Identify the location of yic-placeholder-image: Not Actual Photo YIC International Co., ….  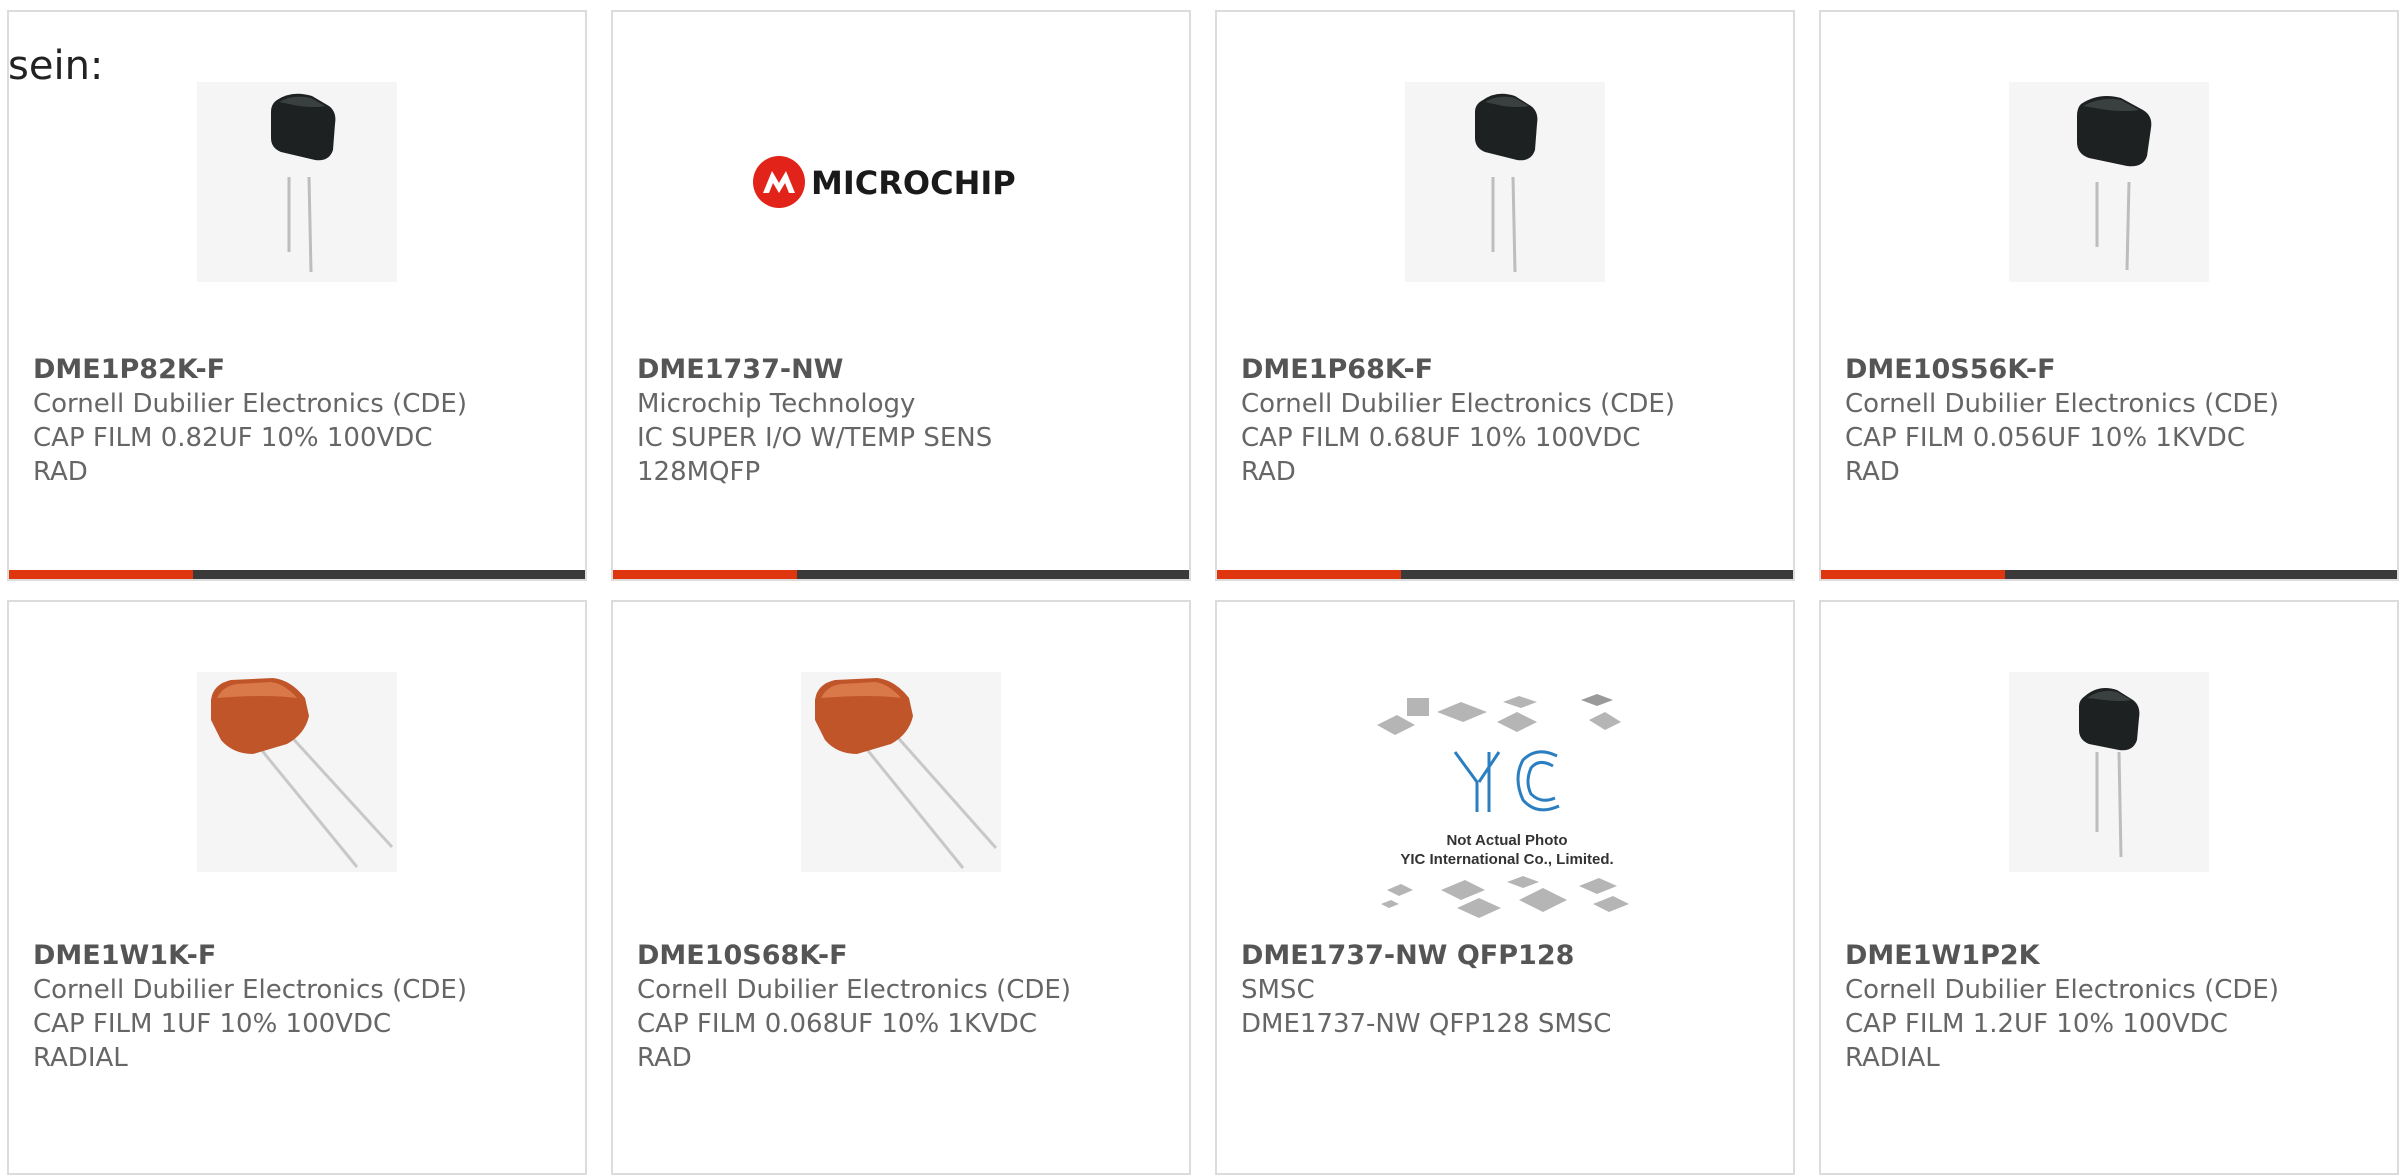
(1507, 815).